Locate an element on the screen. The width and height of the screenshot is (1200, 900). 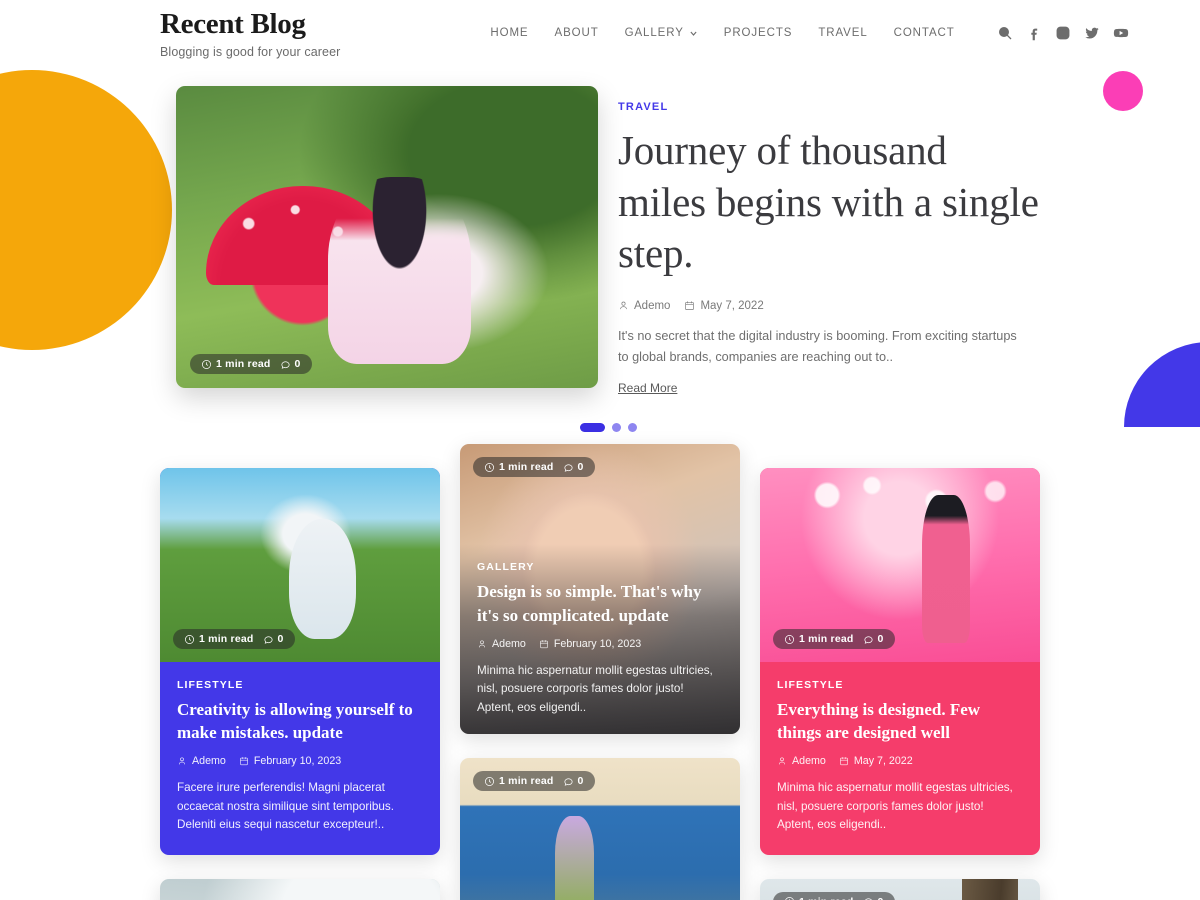
nav-item-contact: CONTACT is located at coordinates (924, 33).